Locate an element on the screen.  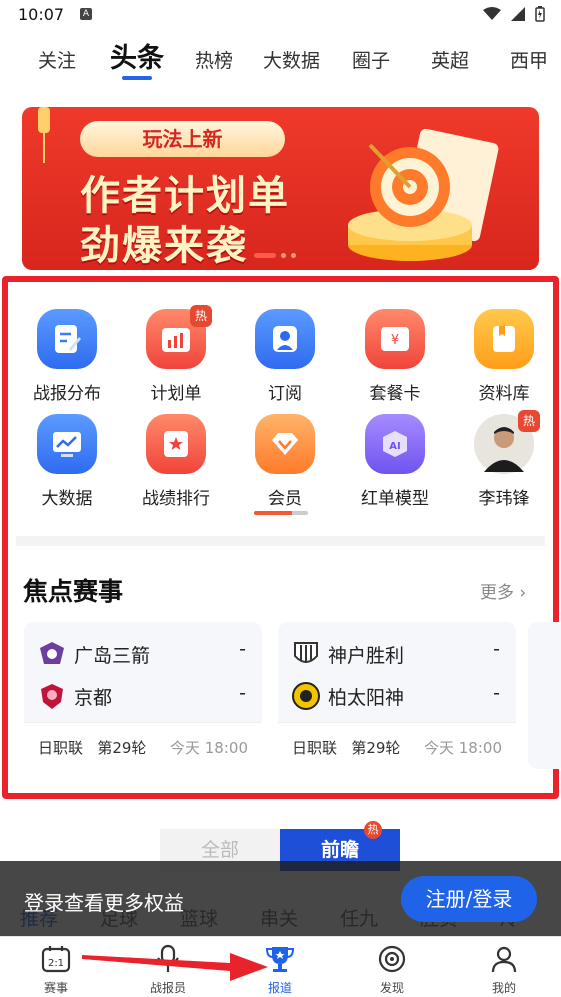
tab-premier-league: 英超 is located at coordinates (450, 59).